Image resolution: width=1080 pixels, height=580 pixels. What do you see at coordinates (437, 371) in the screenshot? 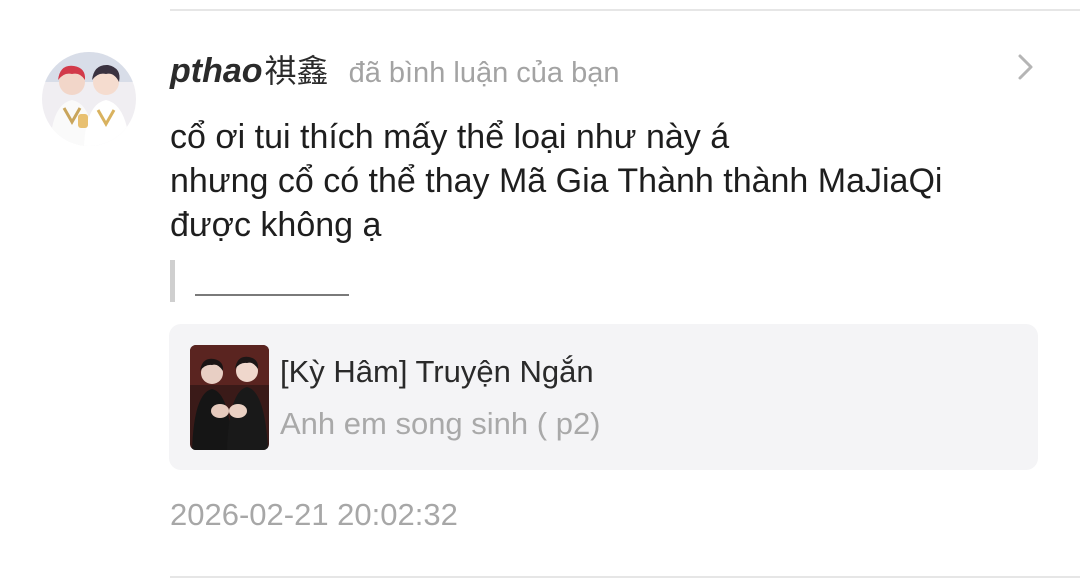
I see `story-title: [Kỳ Hâm] Truyện Ngắn` at bounding box center [437, 371].